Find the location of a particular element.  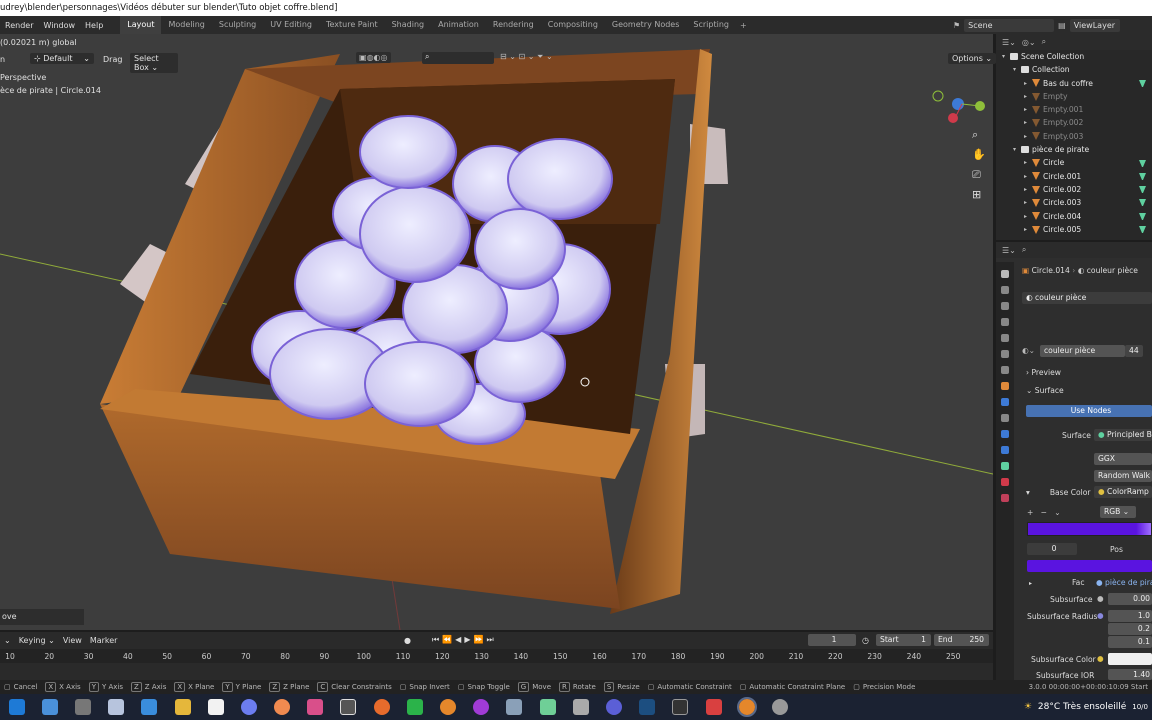

rendered-shading-icon: ◎ is located at coordinates (384, 57).